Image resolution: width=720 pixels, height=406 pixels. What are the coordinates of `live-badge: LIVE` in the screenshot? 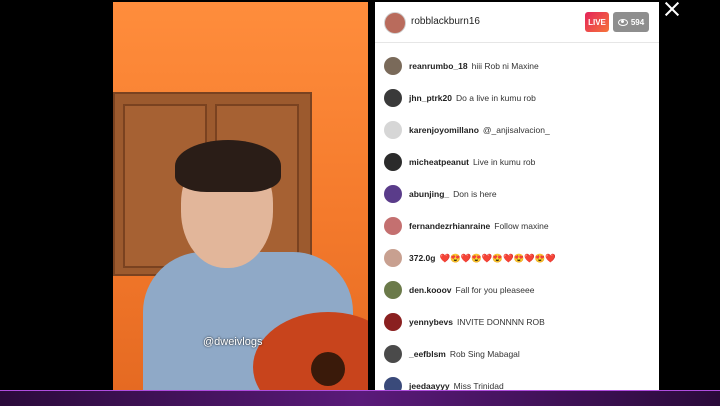 It's located at (597, 22).